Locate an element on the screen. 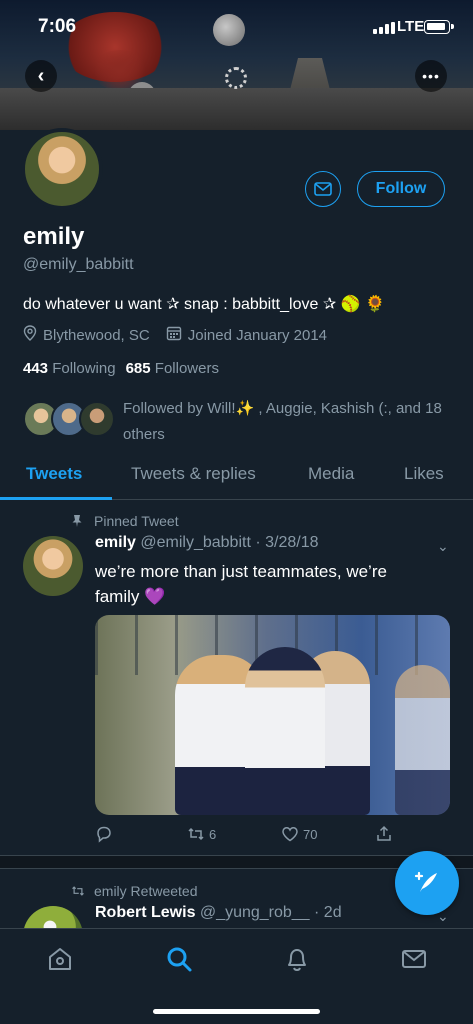 This screenshot has width=473, height=1024. tweet-photo is located at coordinates (272, 715).